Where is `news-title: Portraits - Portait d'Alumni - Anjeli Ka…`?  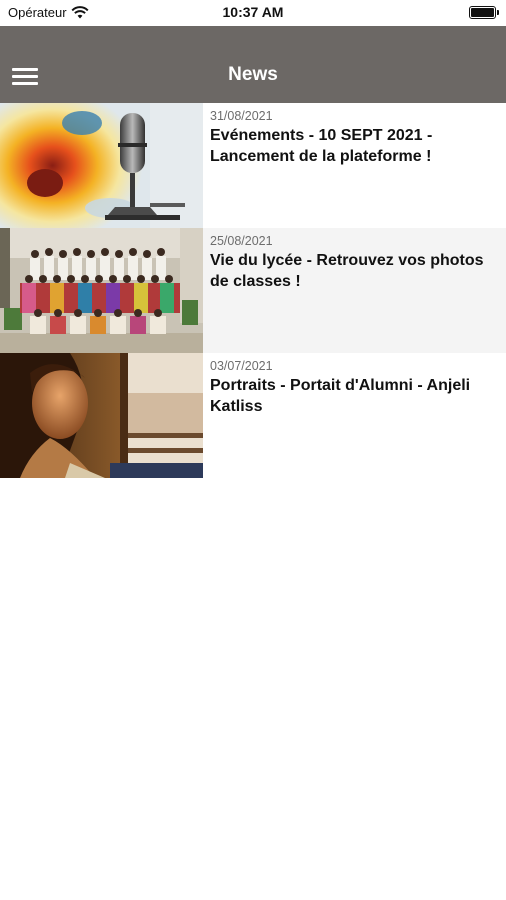 news-title: Portraits - Portait d'Alumni - Anjeli Ka… is located at coordinates (340, 396).